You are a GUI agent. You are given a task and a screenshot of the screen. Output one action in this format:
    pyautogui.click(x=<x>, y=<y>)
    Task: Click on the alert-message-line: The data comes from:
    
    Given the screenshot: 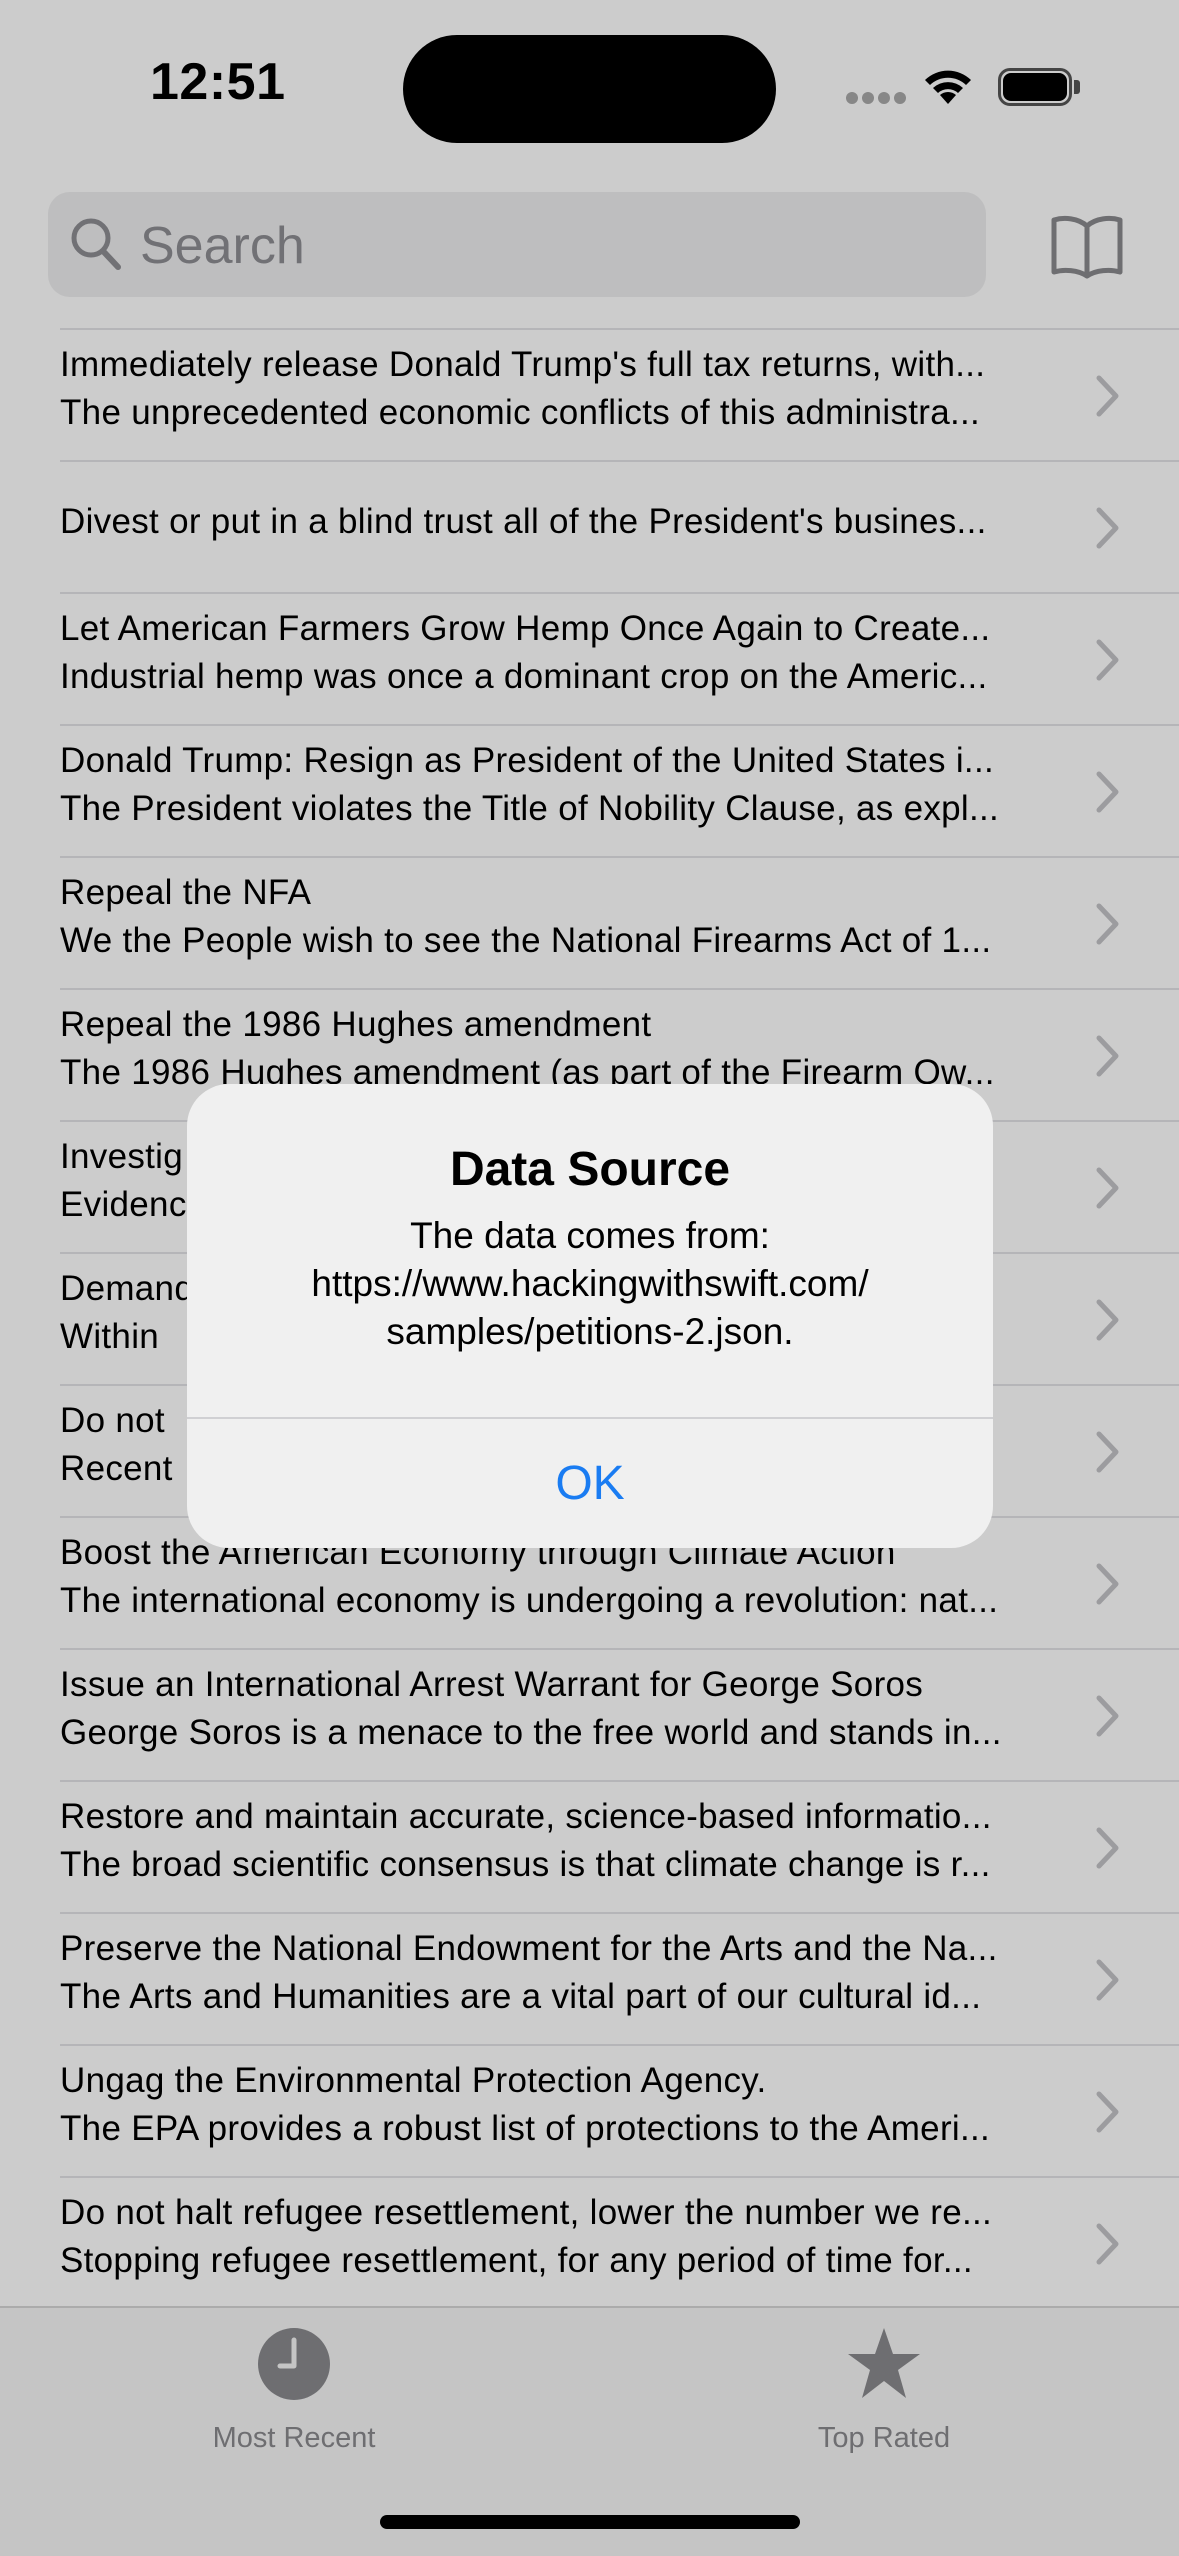 What is the action you would take?
    pyautogui.click(x=590, y=1235)
    